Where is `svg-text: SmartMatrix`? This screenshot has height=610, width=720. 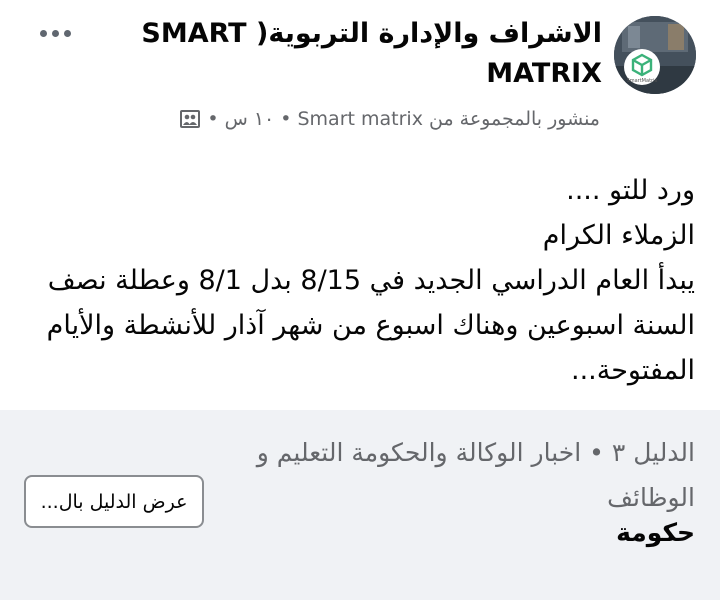 svg-text: SmartMatrix is located at coordinates (642, 81).